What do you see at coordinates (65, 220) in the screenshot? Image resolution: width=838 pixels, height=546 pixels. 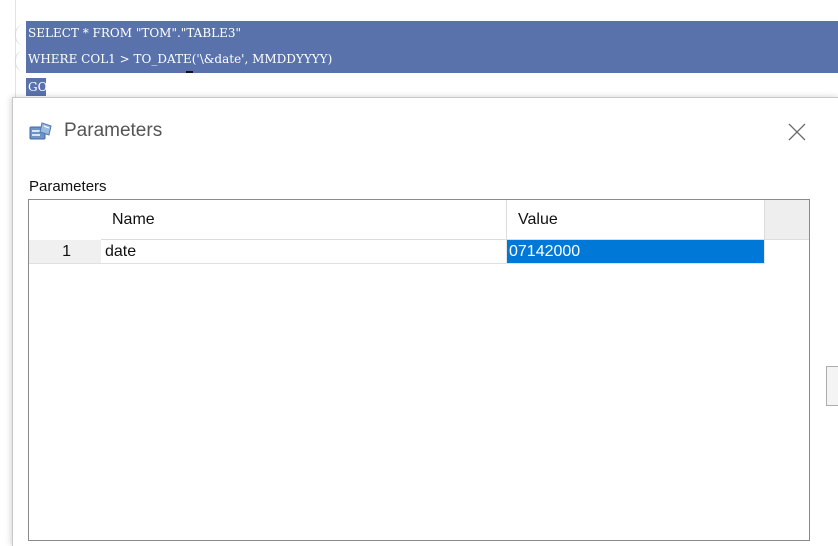 I see `grid-corner-header` at bounding box center [65, 220].